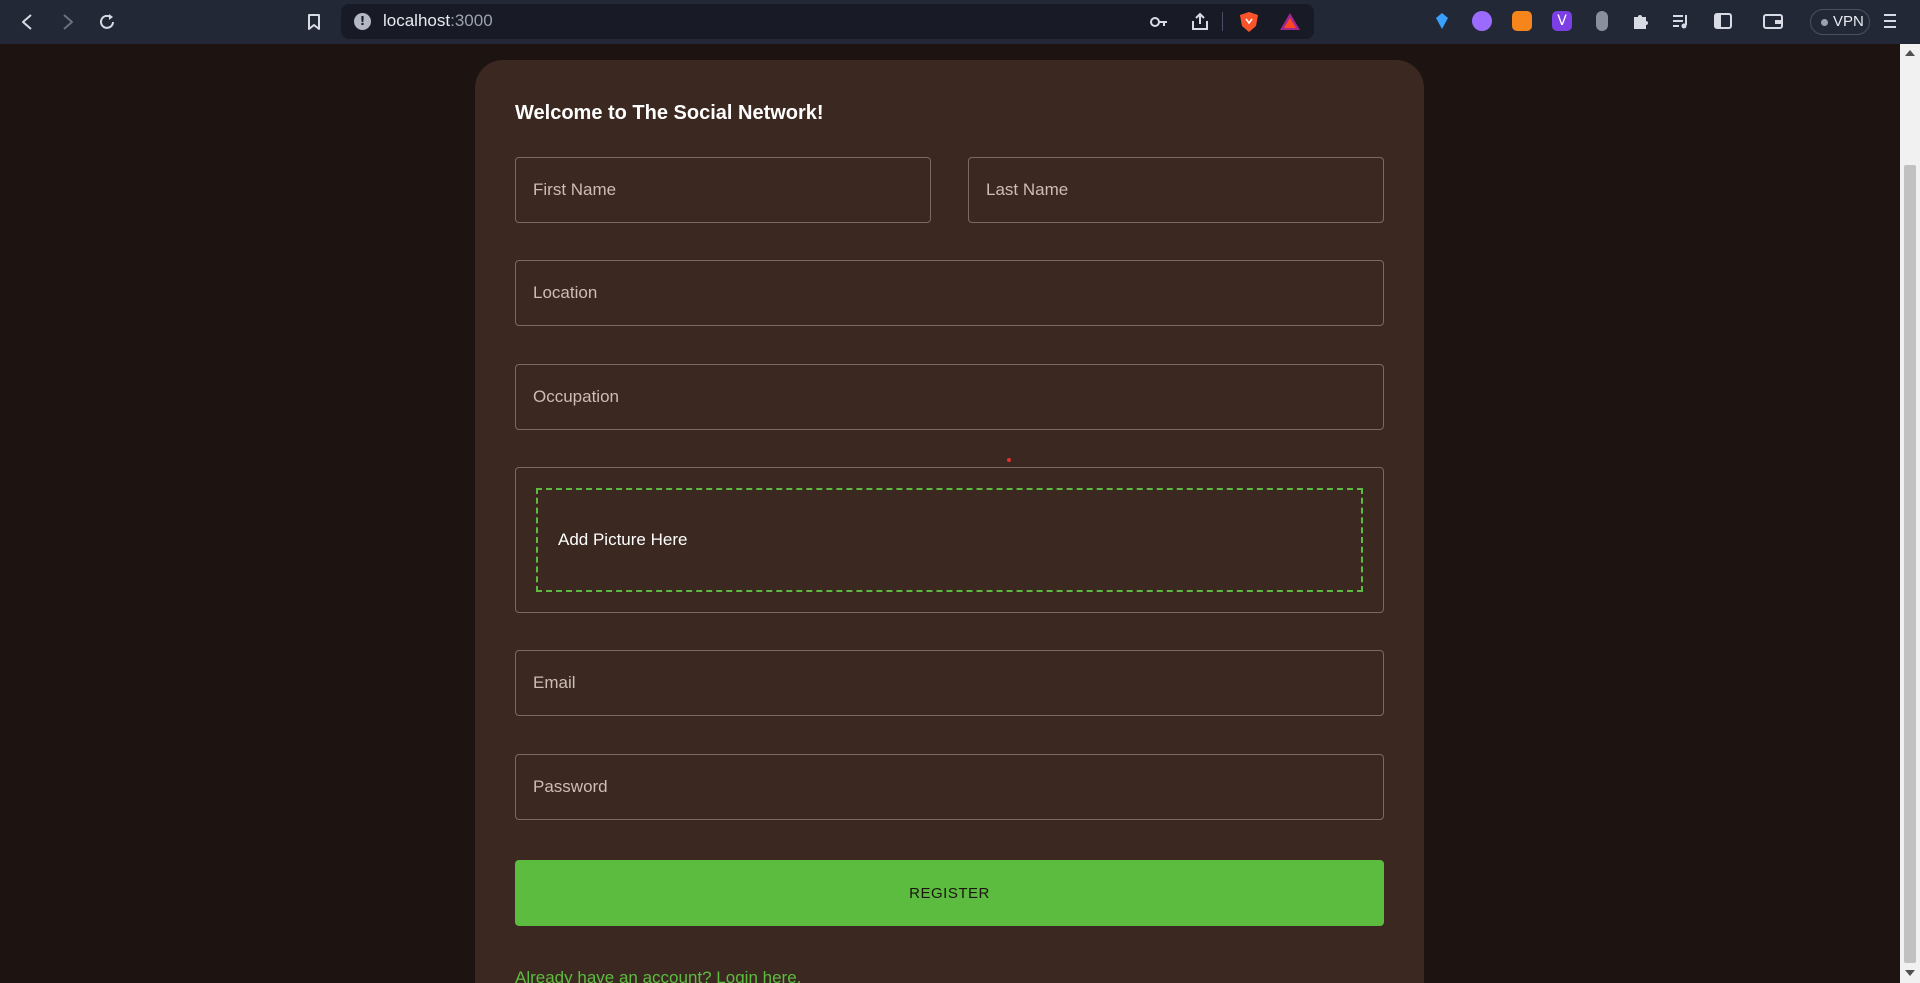 The height and width of the screenshot is (983, 1920). I want to click on extension-purple-icon, so click(1482, 21).